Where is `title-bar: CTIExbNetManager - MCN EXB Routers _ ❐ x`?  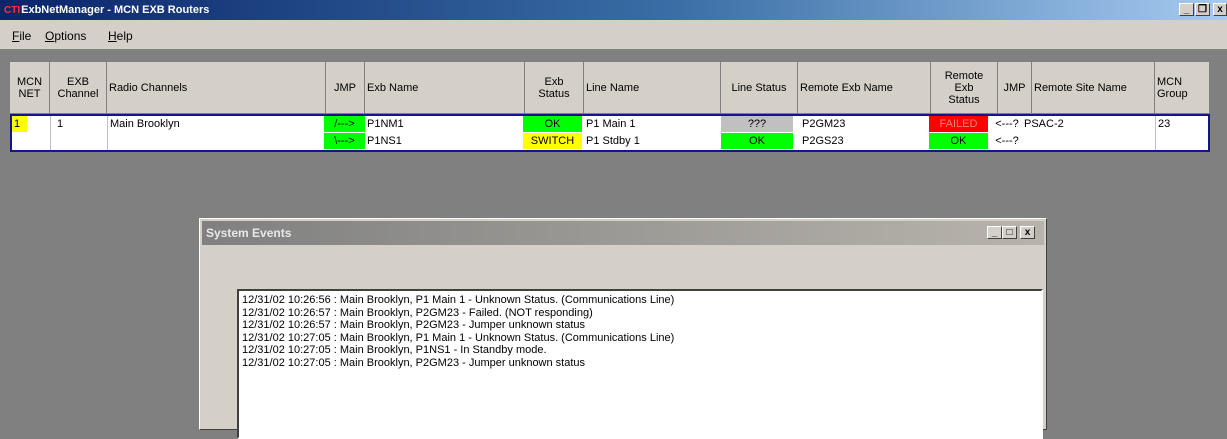
title-bar: CTIExbNetManager - MCN EXB Routers _ ❐ x is located at coordinates (613, 10).